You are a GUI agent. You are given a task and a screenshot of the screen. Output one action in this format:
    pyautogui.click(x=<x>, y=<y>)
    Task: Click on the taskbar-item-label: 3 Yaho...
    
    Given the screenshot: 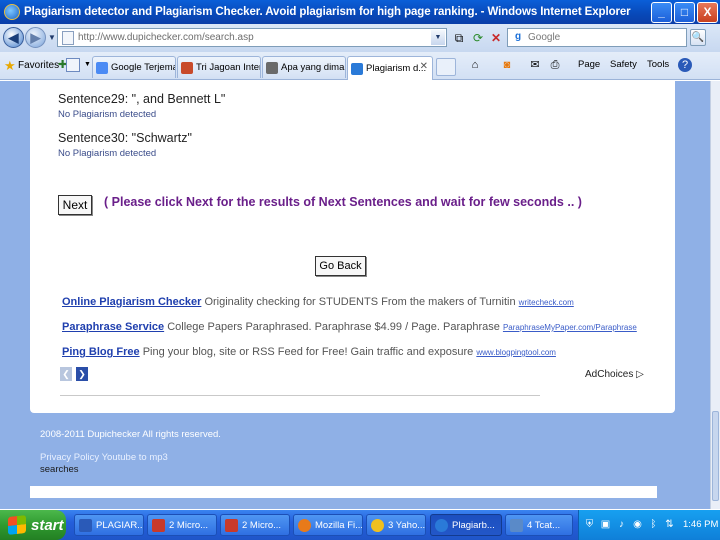 What is the action you would take?
    pyautogui.click(x=407, y=525)
    